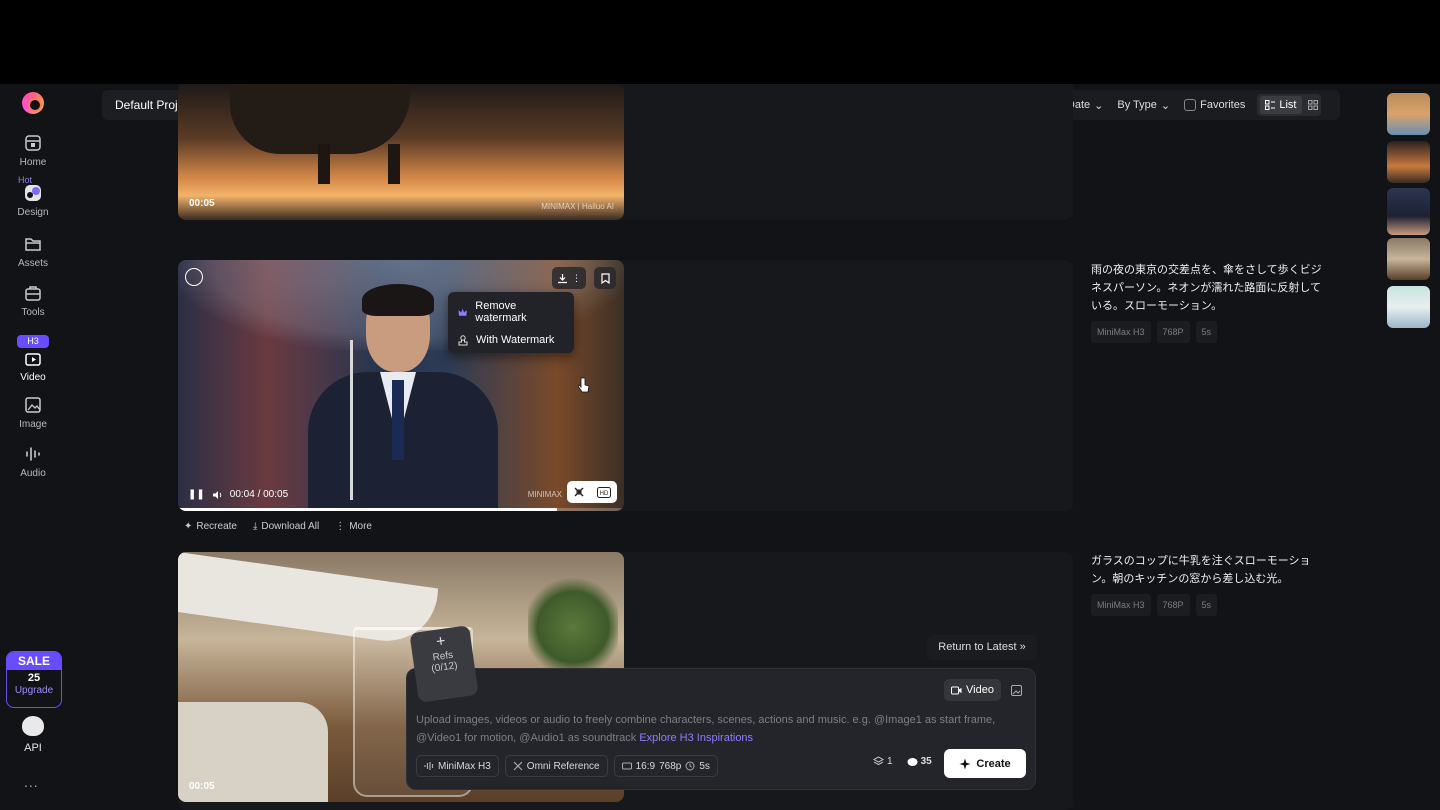  What do you see at coordinates (401, 509) in the screenshot?
I see `video-progress-bar` at bounding box center [401, 509].